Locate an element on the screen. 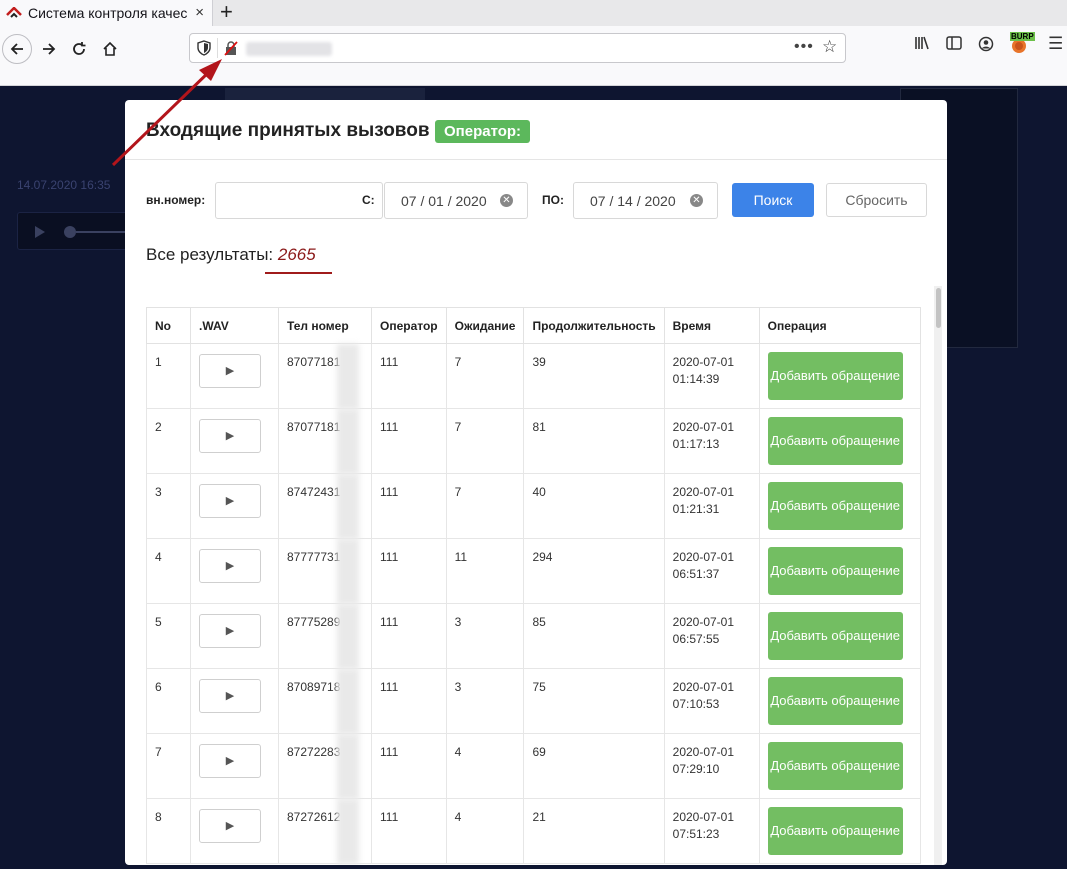 The image size is (1067, 869). shield-icon is located at coordinates (204, 48).